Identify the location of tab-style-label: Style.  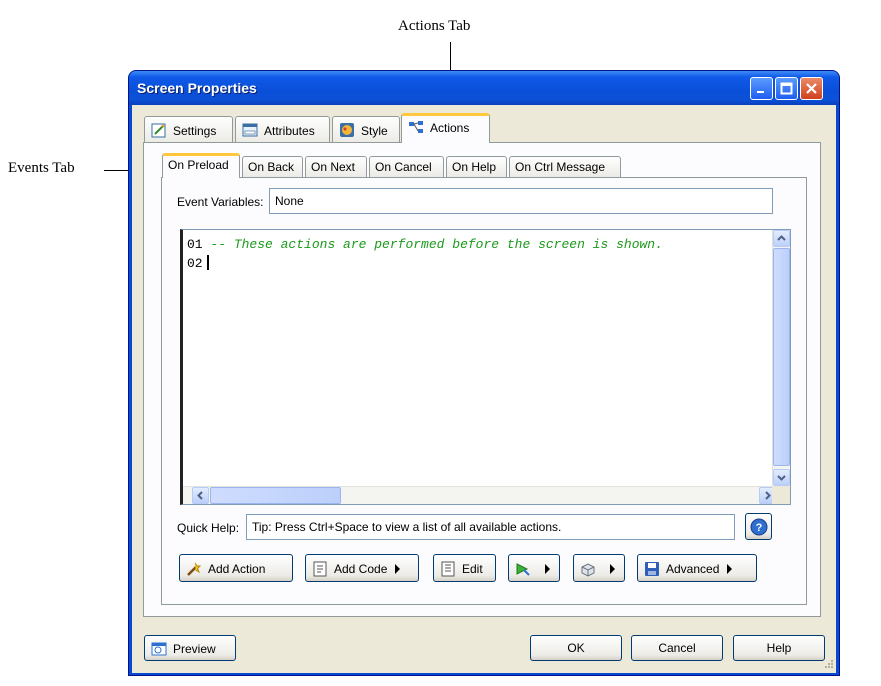
(374, 131).